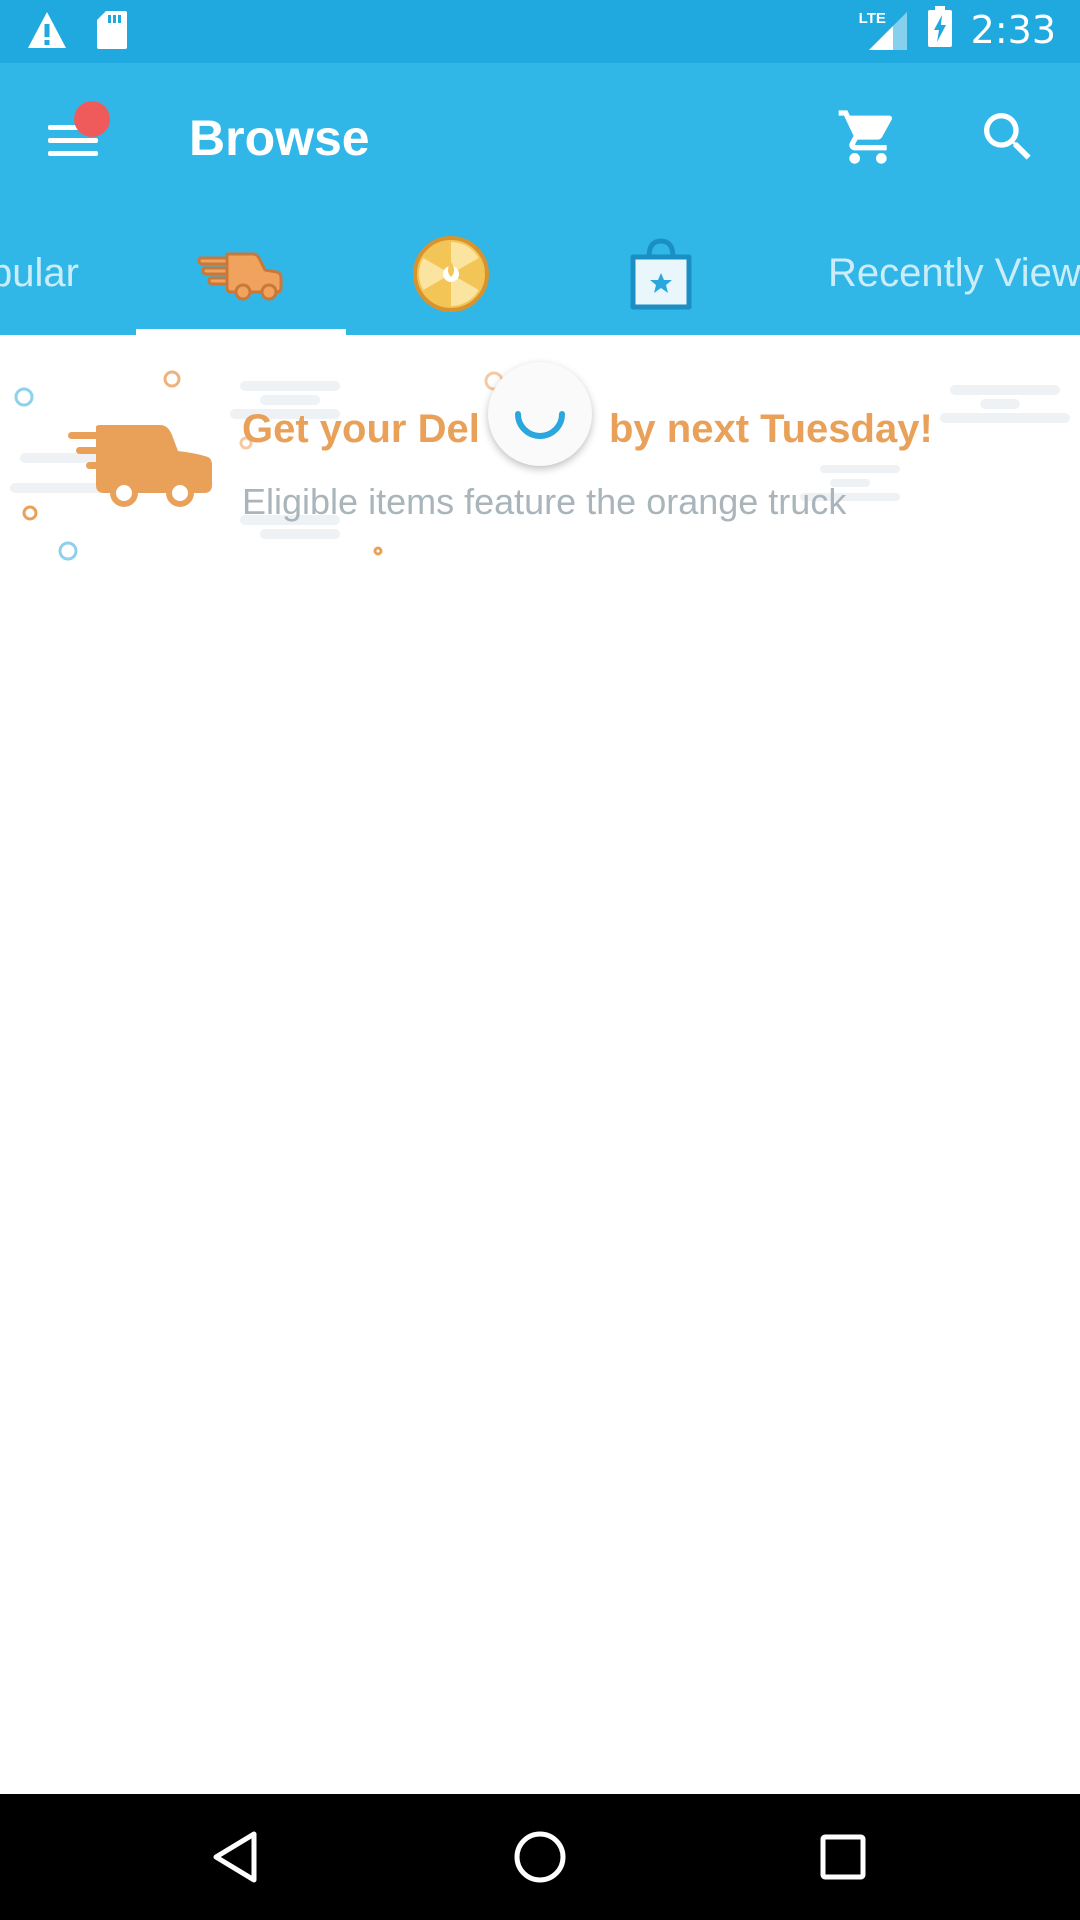 The width and height of the screenshot is (1080, 1920). I want to click on tab-recently-viewed: Recently View, so click(954, 273).